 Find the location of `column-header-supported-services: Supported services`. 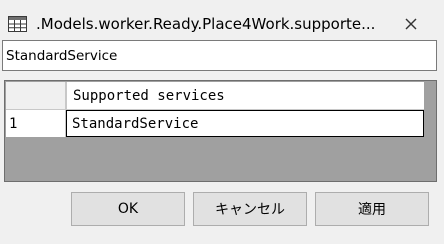

column-header-supported-services: Supported services is located at coordinates (245, 96).